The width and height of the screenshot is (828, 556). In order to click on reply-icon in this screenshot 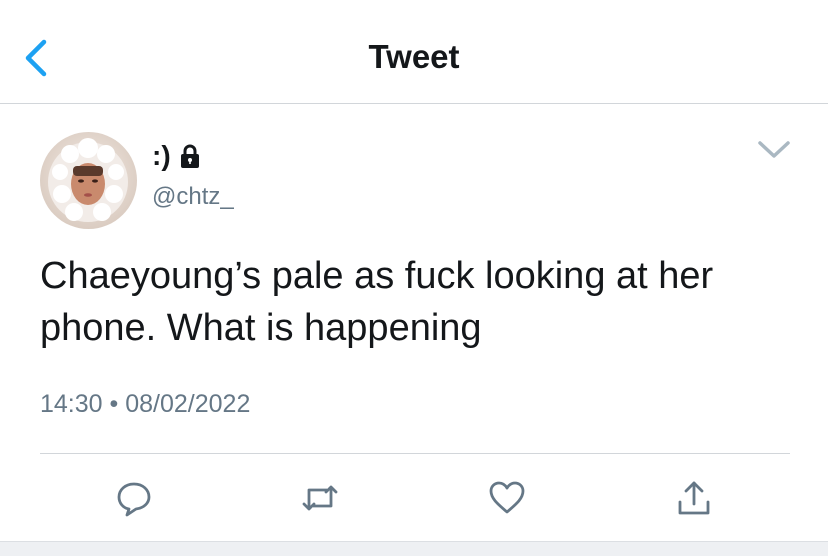, I will do `click(134, 498)`.